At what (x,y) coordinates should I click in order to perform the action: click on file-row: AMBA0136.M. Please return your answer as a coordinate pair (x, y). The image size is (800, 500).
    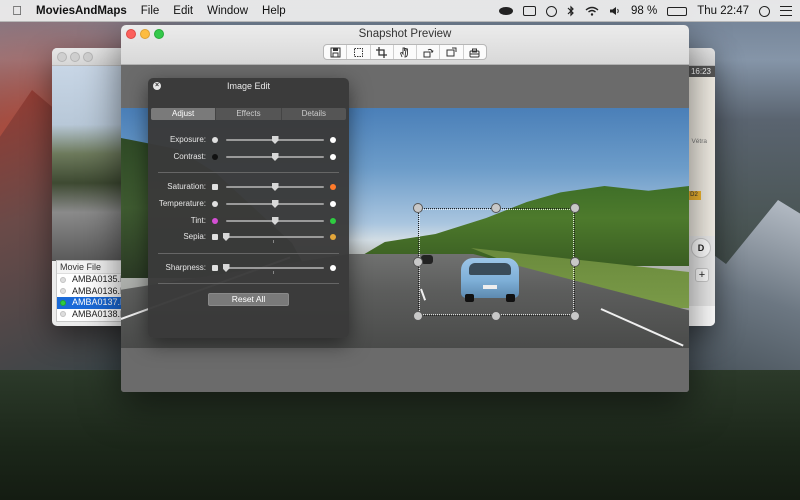
    Looking at the image, I should click on (89, 292).